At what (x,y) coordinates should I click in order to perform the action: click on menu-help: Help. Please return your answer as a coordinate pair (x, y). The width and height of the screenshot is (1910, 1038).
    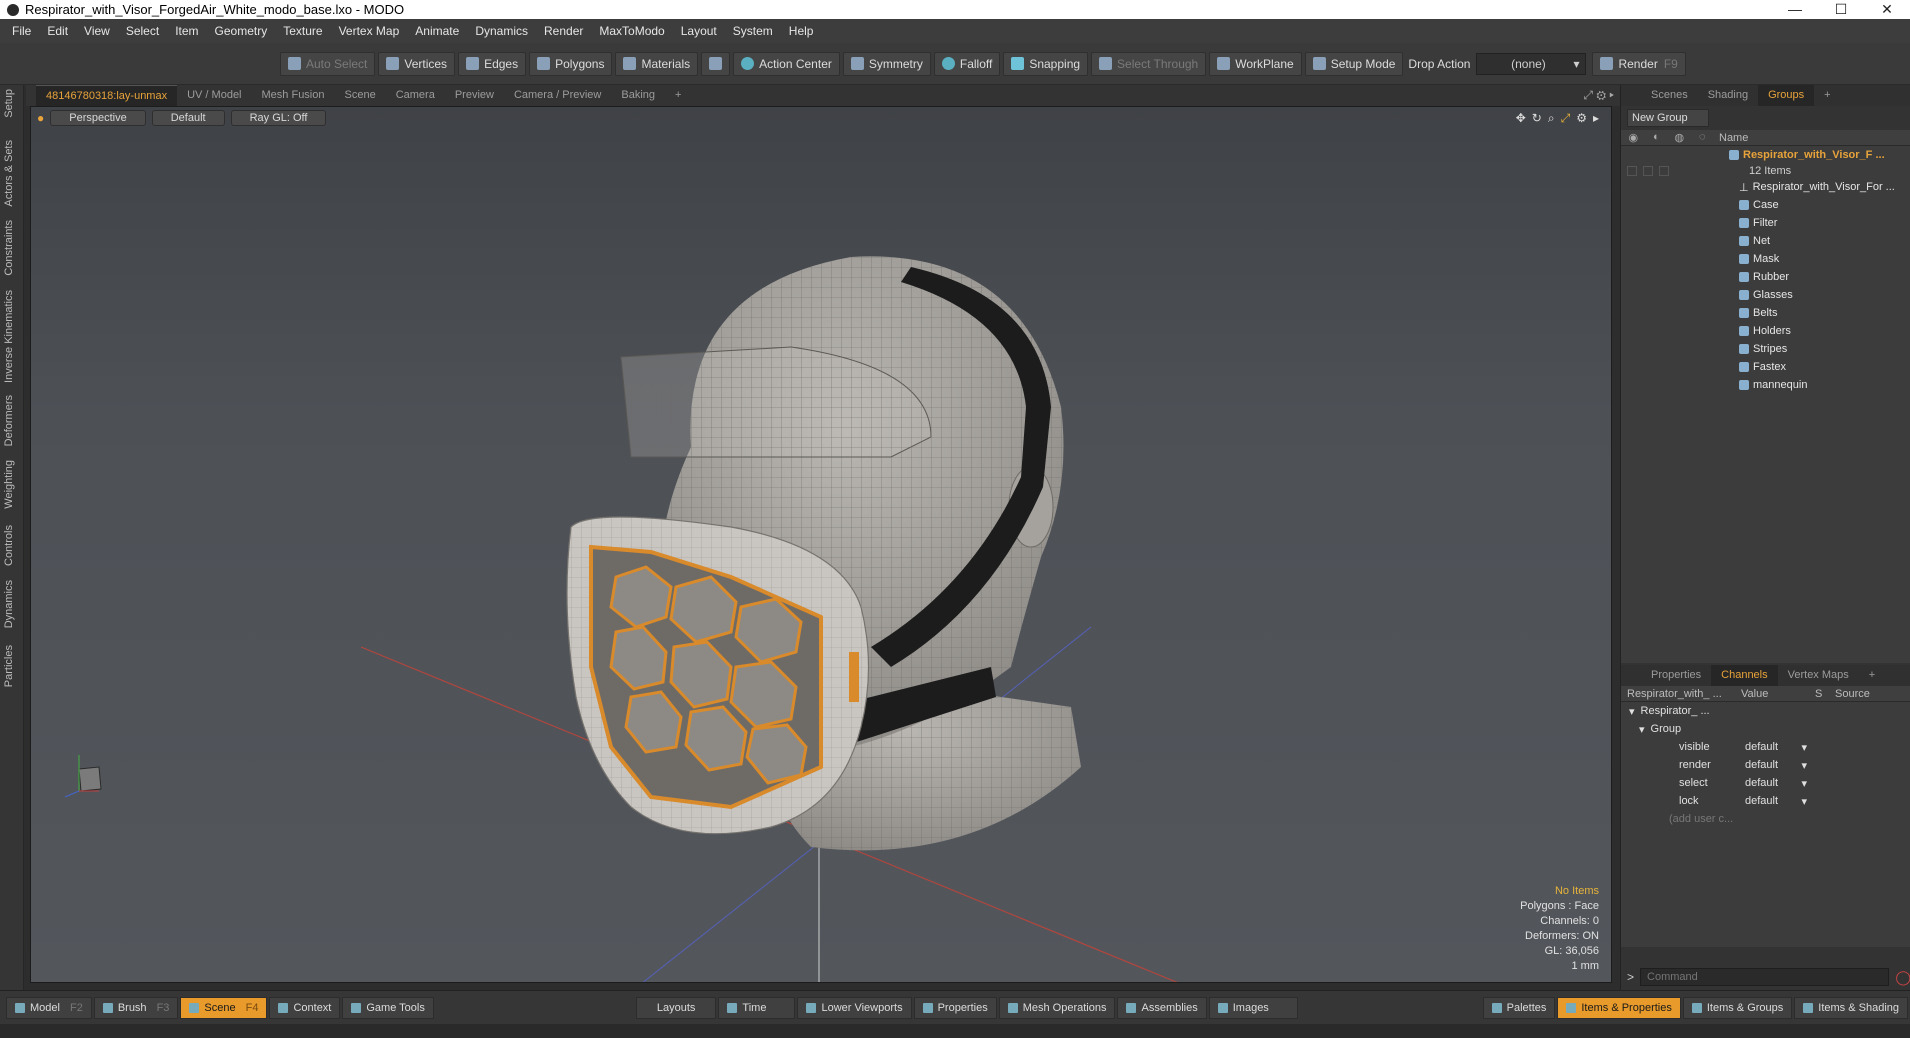
    Looking at the image, I should click on (801, 31).